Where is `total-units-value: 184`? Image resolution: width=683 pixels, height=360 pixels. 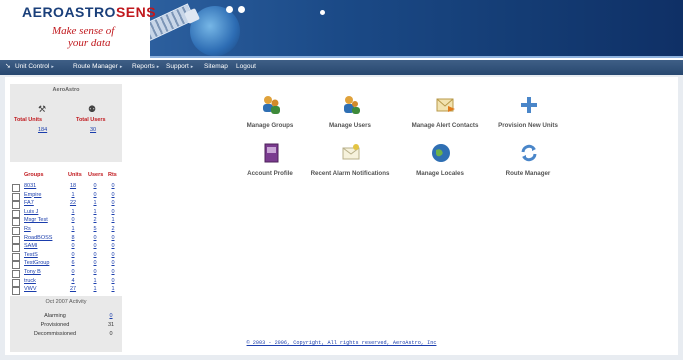
total-units-value: 184 is located at coordinates (42, 130).